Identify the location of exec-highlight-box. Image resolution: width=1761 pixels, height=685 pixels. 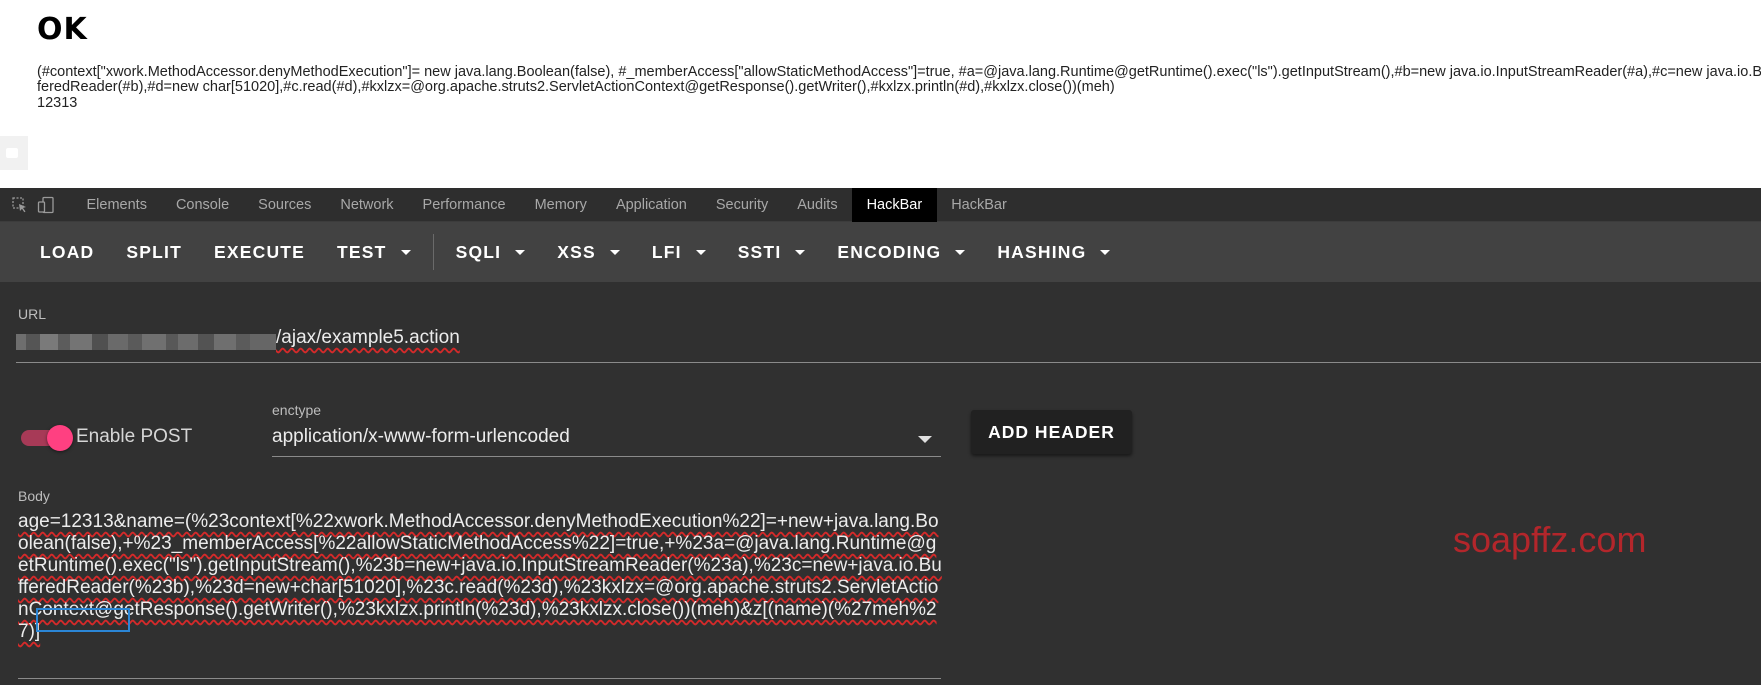
(83, 620).